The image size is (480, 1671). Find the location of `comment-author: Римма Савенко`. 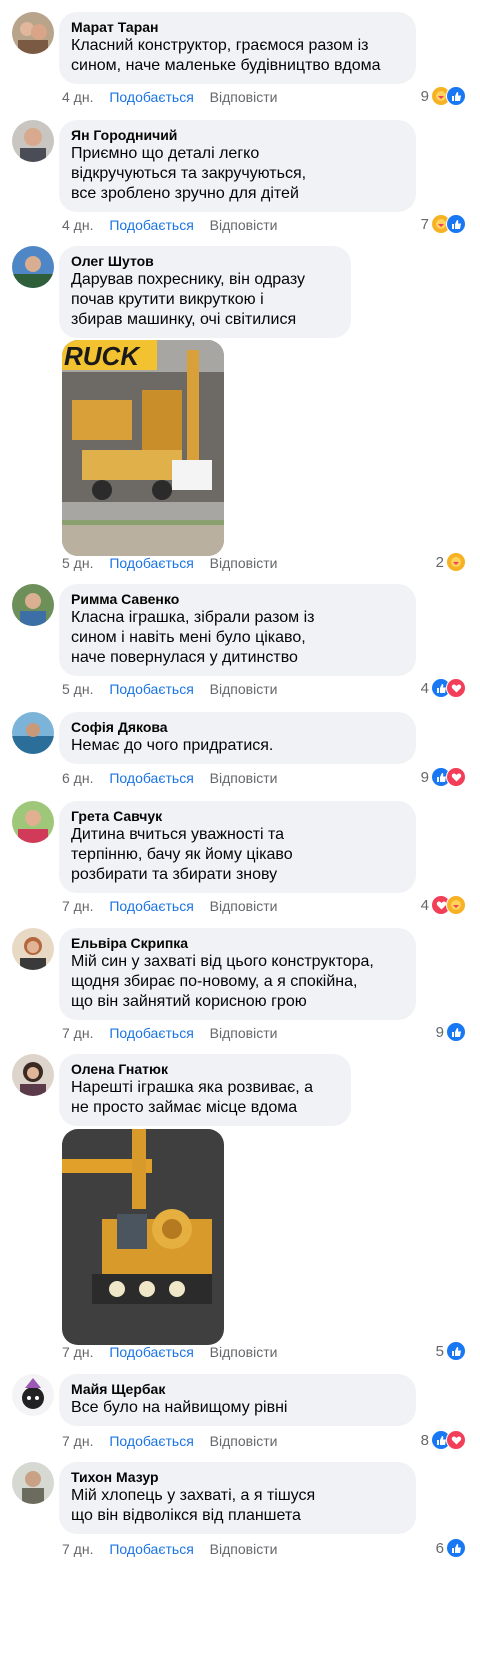

comment-author: Римма Савенко is located at coordinates (237, 599).